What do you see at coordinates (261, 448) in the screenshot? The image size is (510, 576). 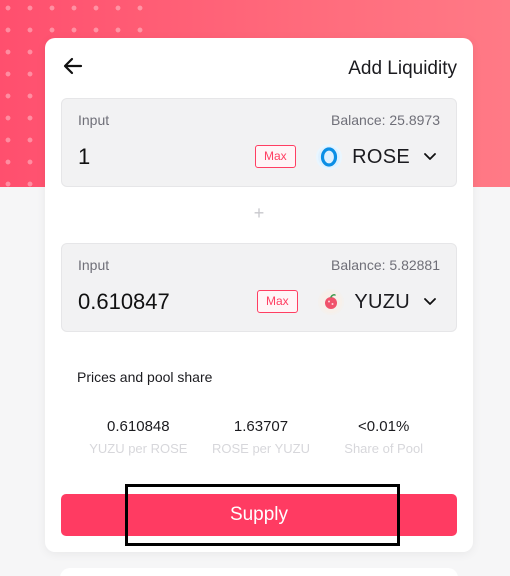 I see `stat-label: ROSE per YUZU` at bounding box center [261, 448].